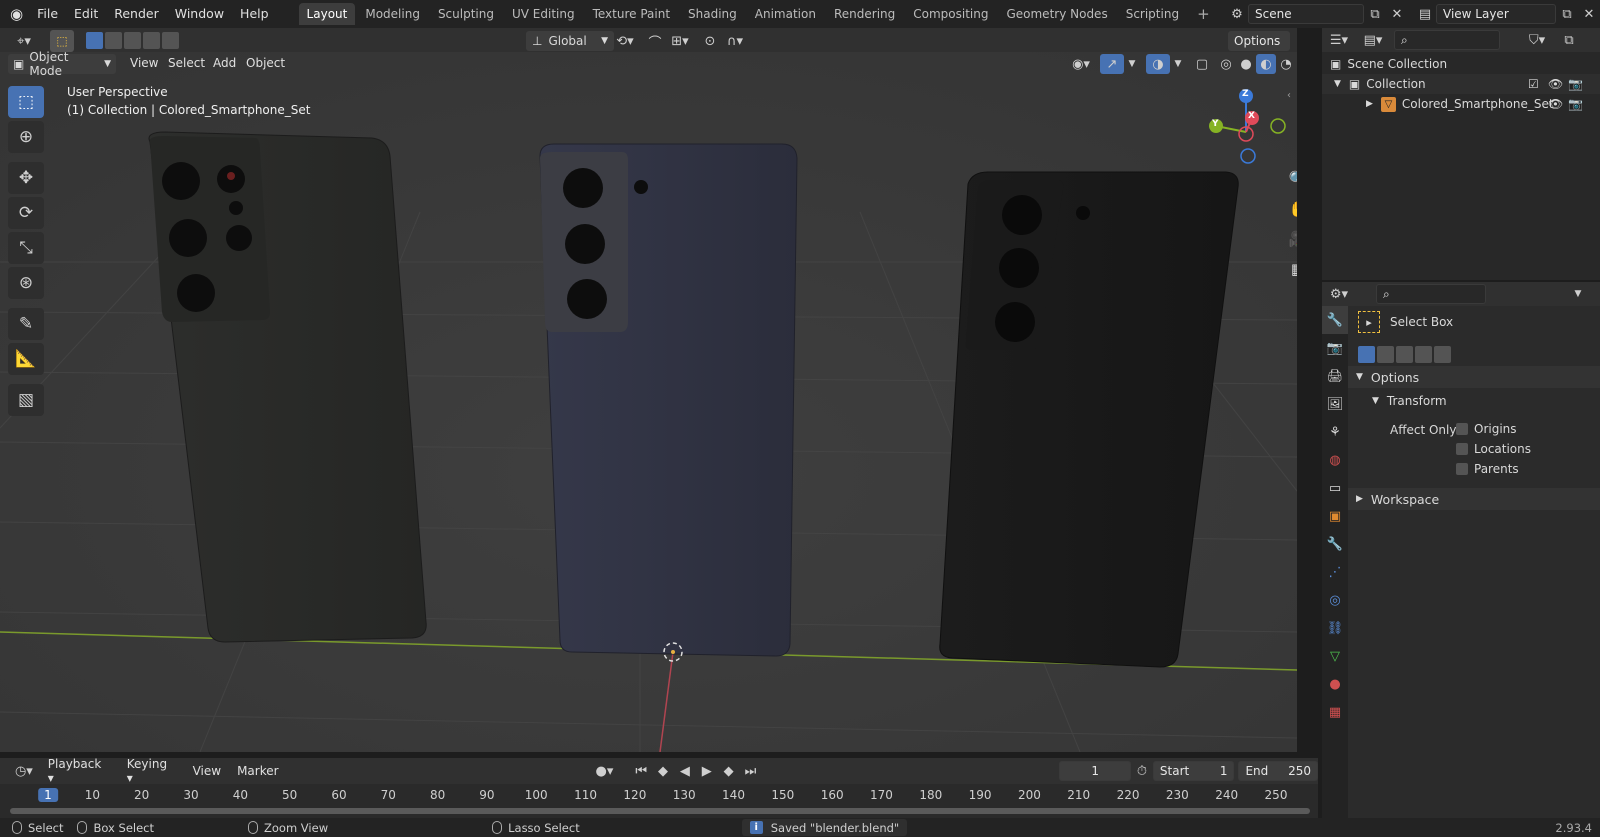 The height and width of the screenshot is (837, 1600). Describe the element at coordinates (1193, 771) in the screenshot. I see `start-frame-field: Start 1` at that location.